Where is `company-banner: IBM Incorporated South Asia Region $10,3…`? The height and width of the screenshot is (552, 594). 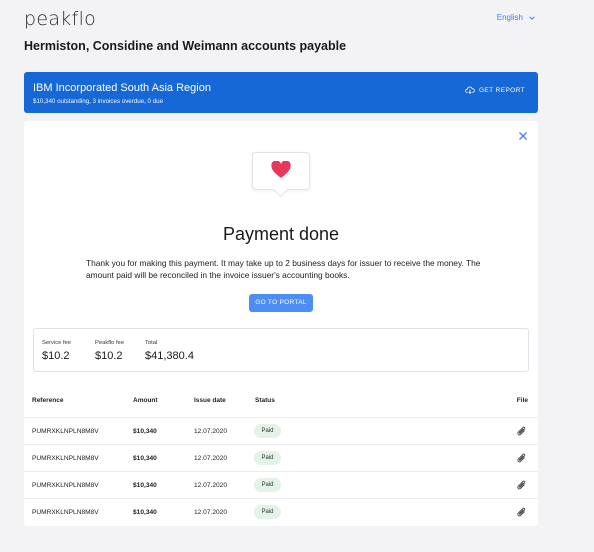
company-banner: IBM Incorporated South Asia Region $10,3… is located at coordinates (281, 92).